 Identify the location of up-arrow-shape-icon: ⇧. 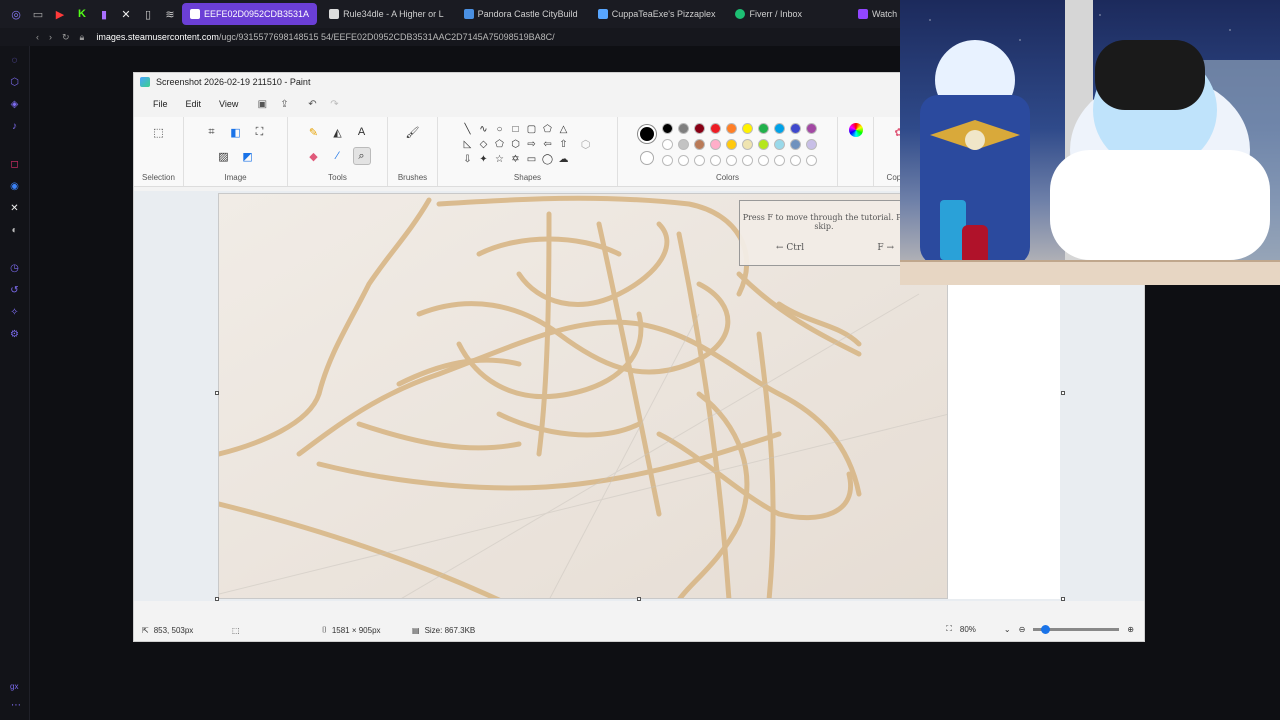
(564, 144).